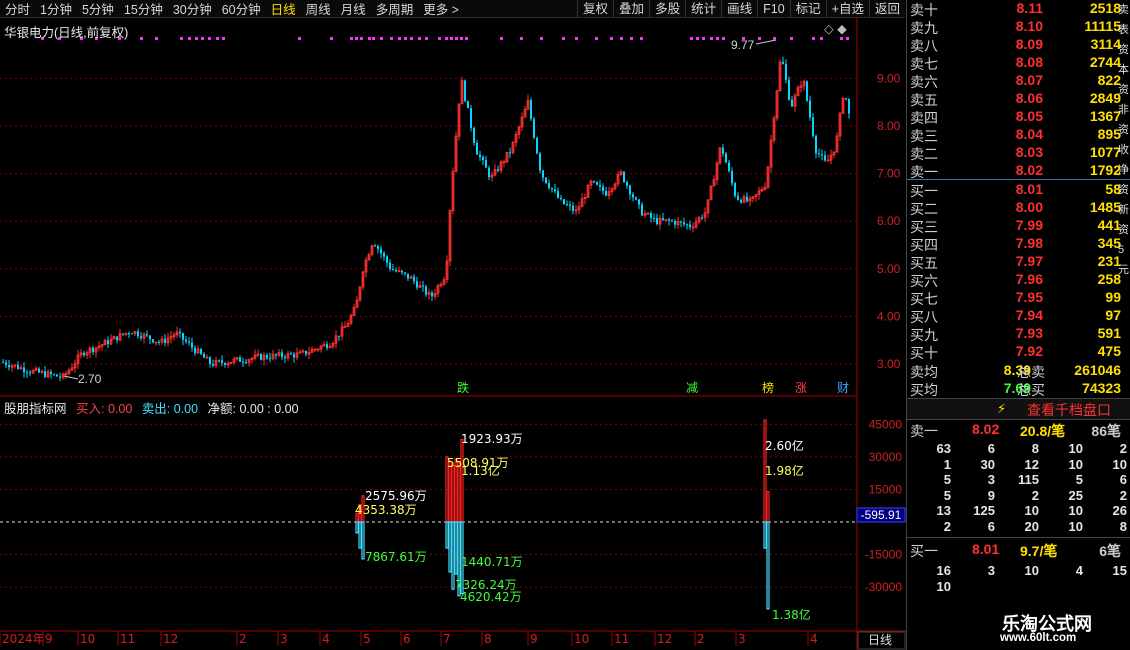  I want to click on period-tab: 日线, so click(283, 9).